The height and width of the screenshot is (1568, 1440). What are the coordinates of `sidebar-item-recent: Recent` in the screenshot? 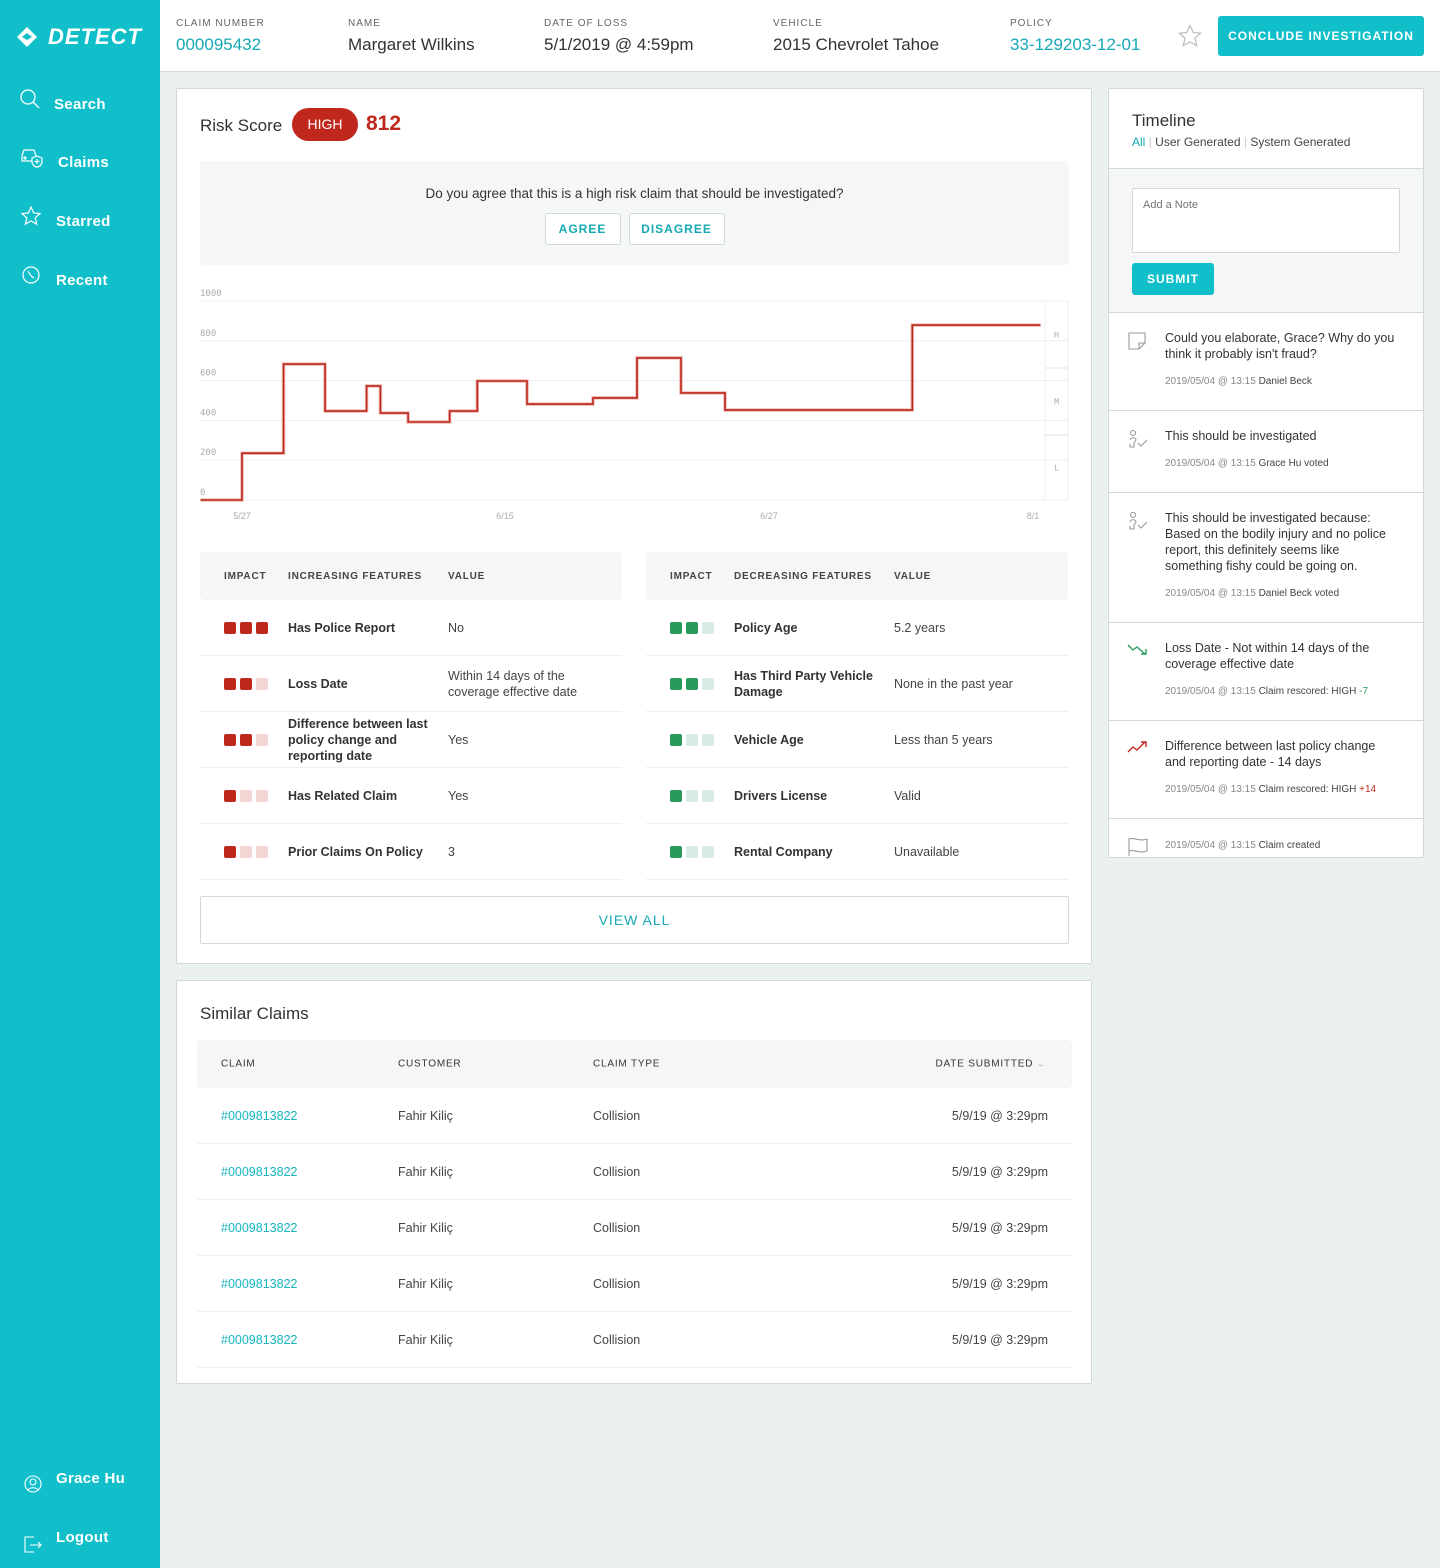 It's located at (64, 276).